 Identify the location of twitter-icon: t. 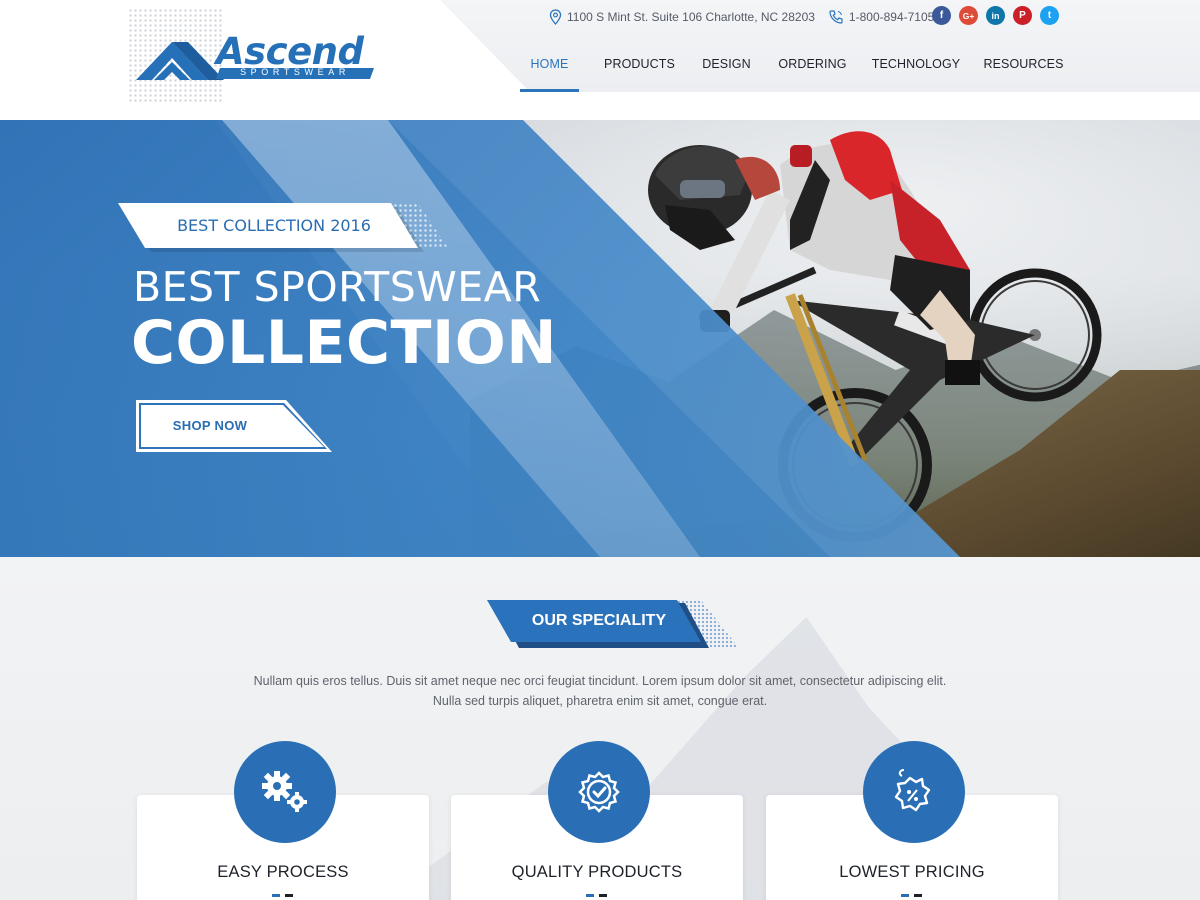
(1049, 15).